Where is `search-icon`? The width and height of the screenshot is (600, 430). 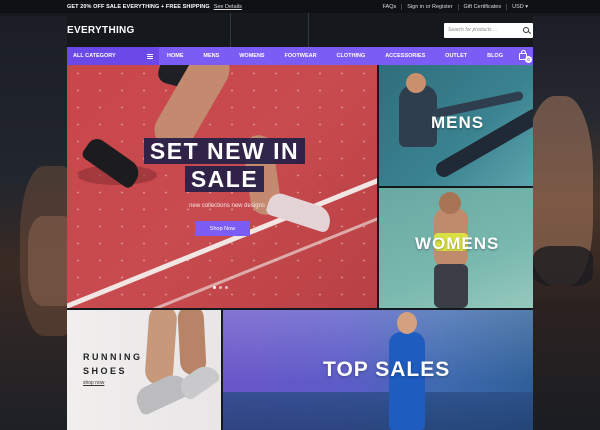
search-icon is located at coordinates (526, 30).